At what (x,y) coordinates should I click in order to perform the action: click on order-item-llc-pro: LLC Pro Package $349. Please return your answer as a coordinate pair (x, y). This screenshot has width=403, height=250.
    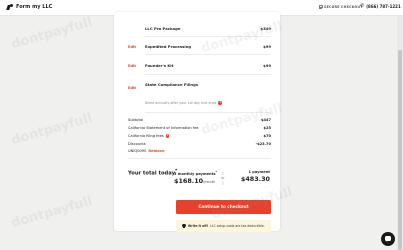
    Looking at the image, I should click on (208, 28).